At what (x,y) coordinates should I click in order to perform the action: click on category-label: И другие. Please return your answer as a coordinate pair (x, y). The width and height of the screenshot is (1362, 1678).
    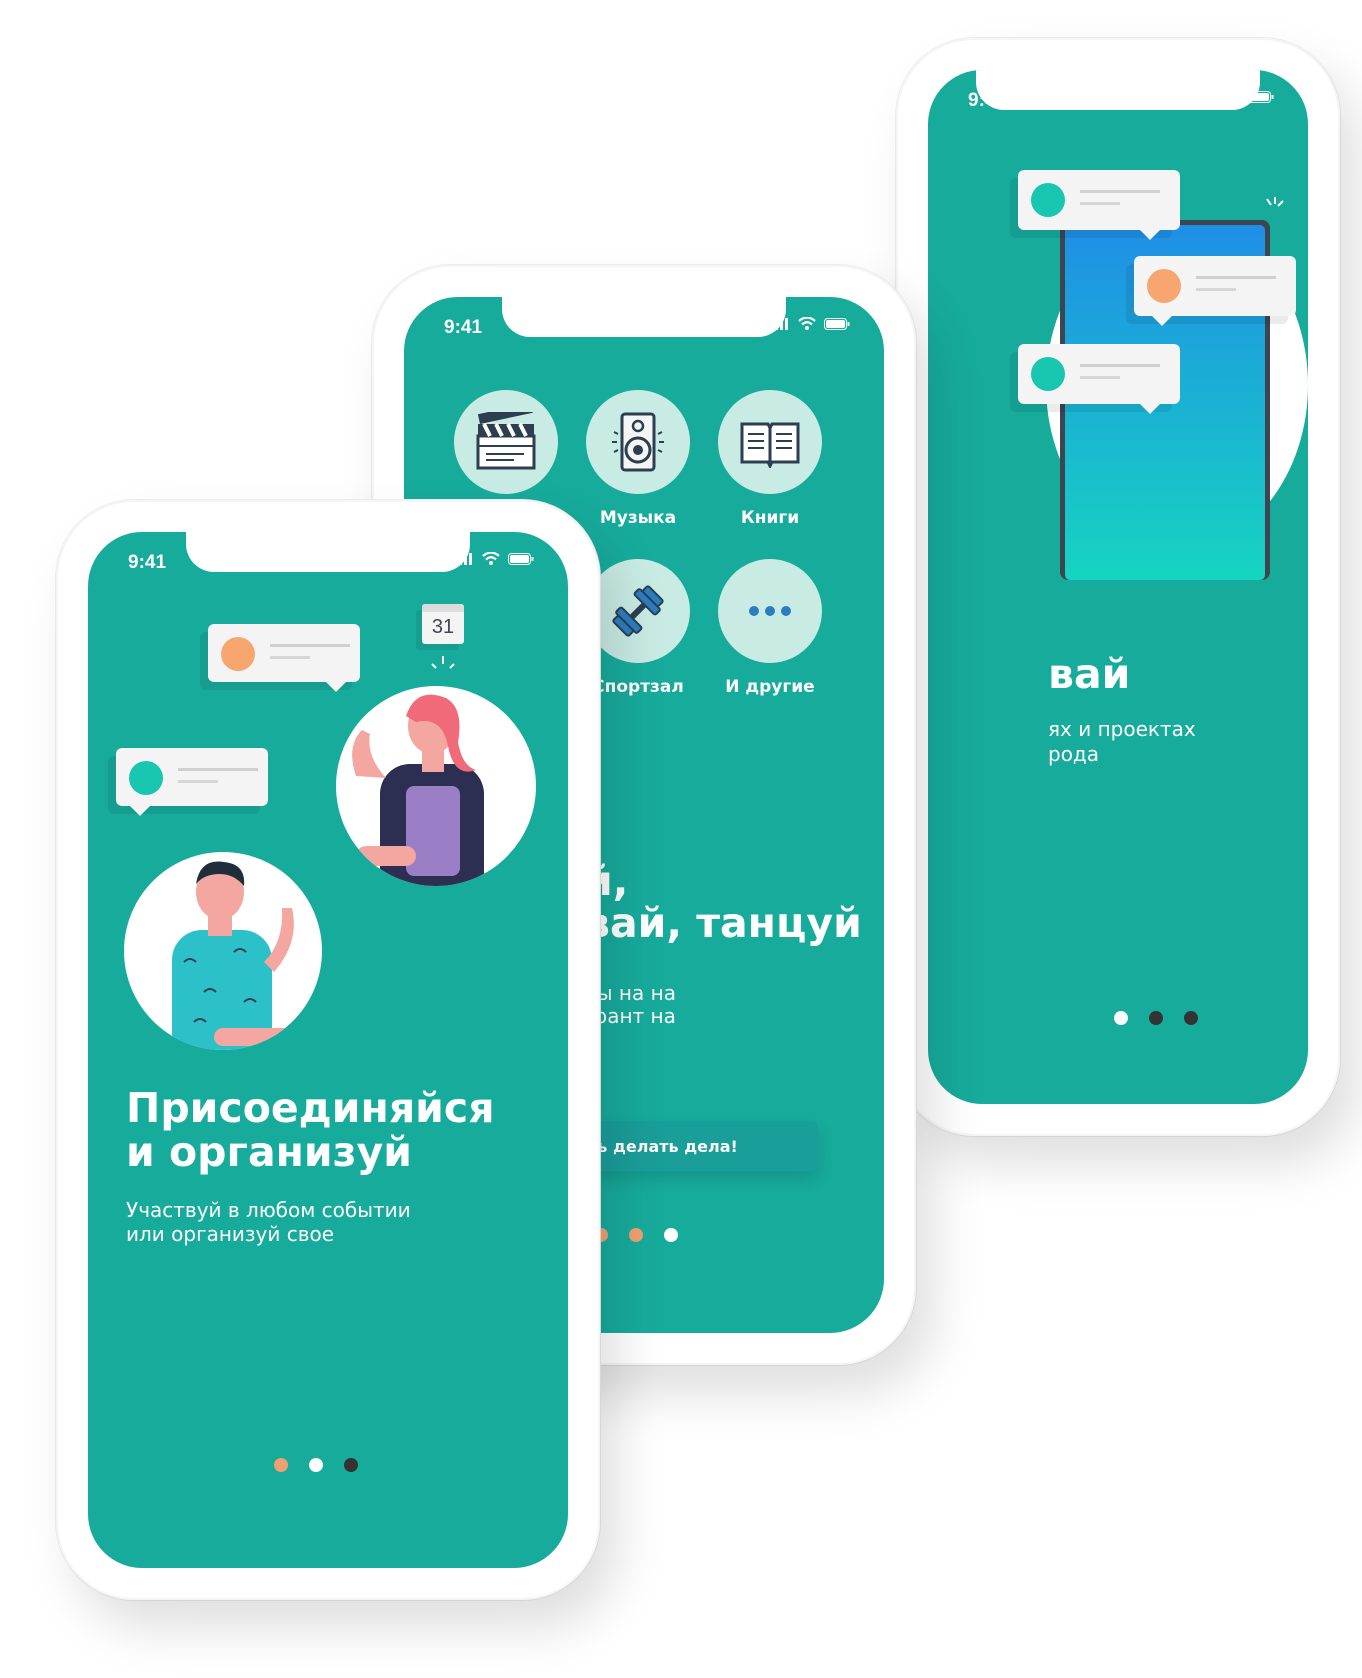
    Looking at the image, I should click on (770, 687).